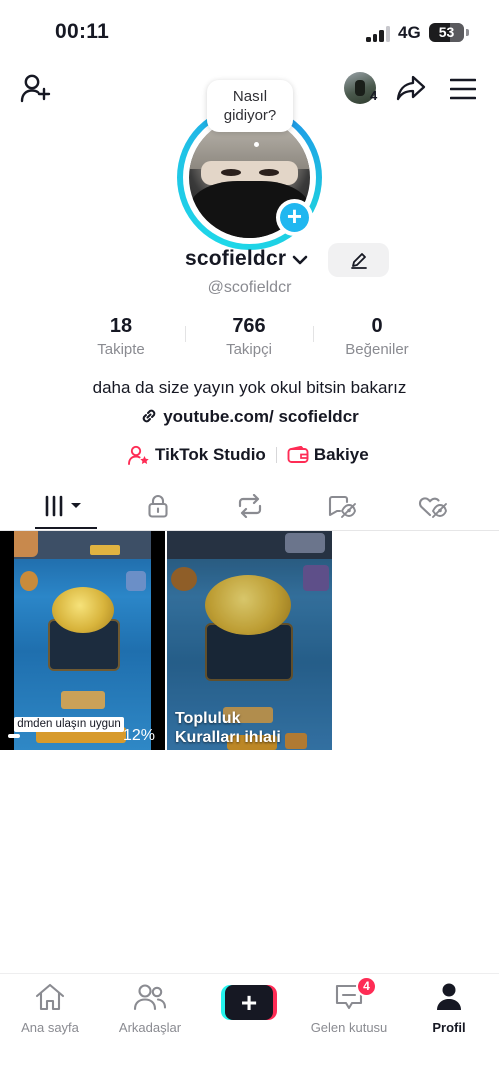  Describe the element at coordinates (294, 217) in the screenshot. I see `plus-icon: +` at that location.